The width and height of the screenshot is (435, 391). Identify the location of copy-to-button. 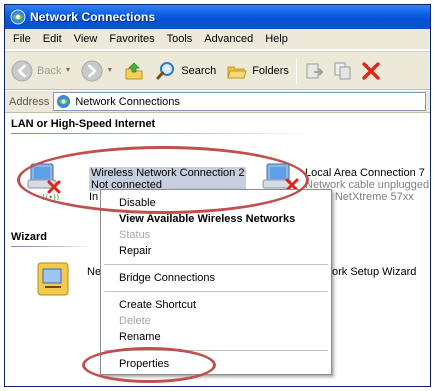
(343, 71).